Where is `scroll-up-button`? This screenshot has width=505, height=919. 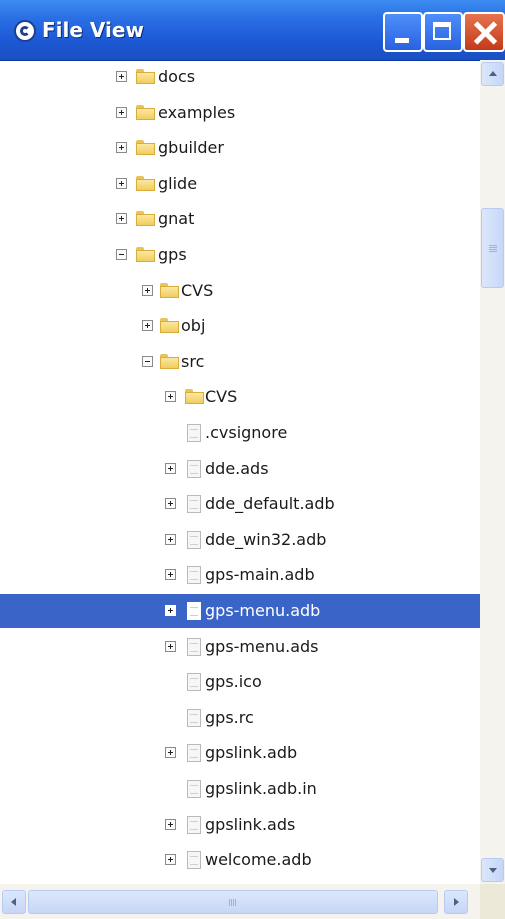 scroll-up-button is located at coordinates (492, 74).